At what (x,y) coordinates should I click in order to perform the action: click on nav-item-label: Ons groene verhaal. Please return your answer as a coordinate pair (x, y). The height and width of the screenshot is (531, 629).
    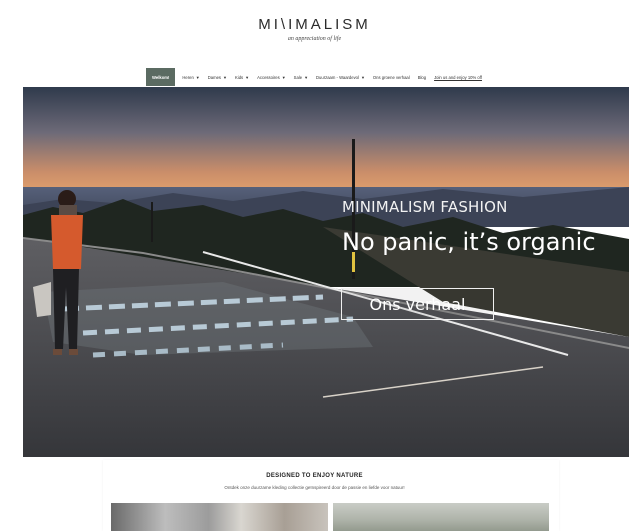
    Looking at the image, I should click on (391, 77).